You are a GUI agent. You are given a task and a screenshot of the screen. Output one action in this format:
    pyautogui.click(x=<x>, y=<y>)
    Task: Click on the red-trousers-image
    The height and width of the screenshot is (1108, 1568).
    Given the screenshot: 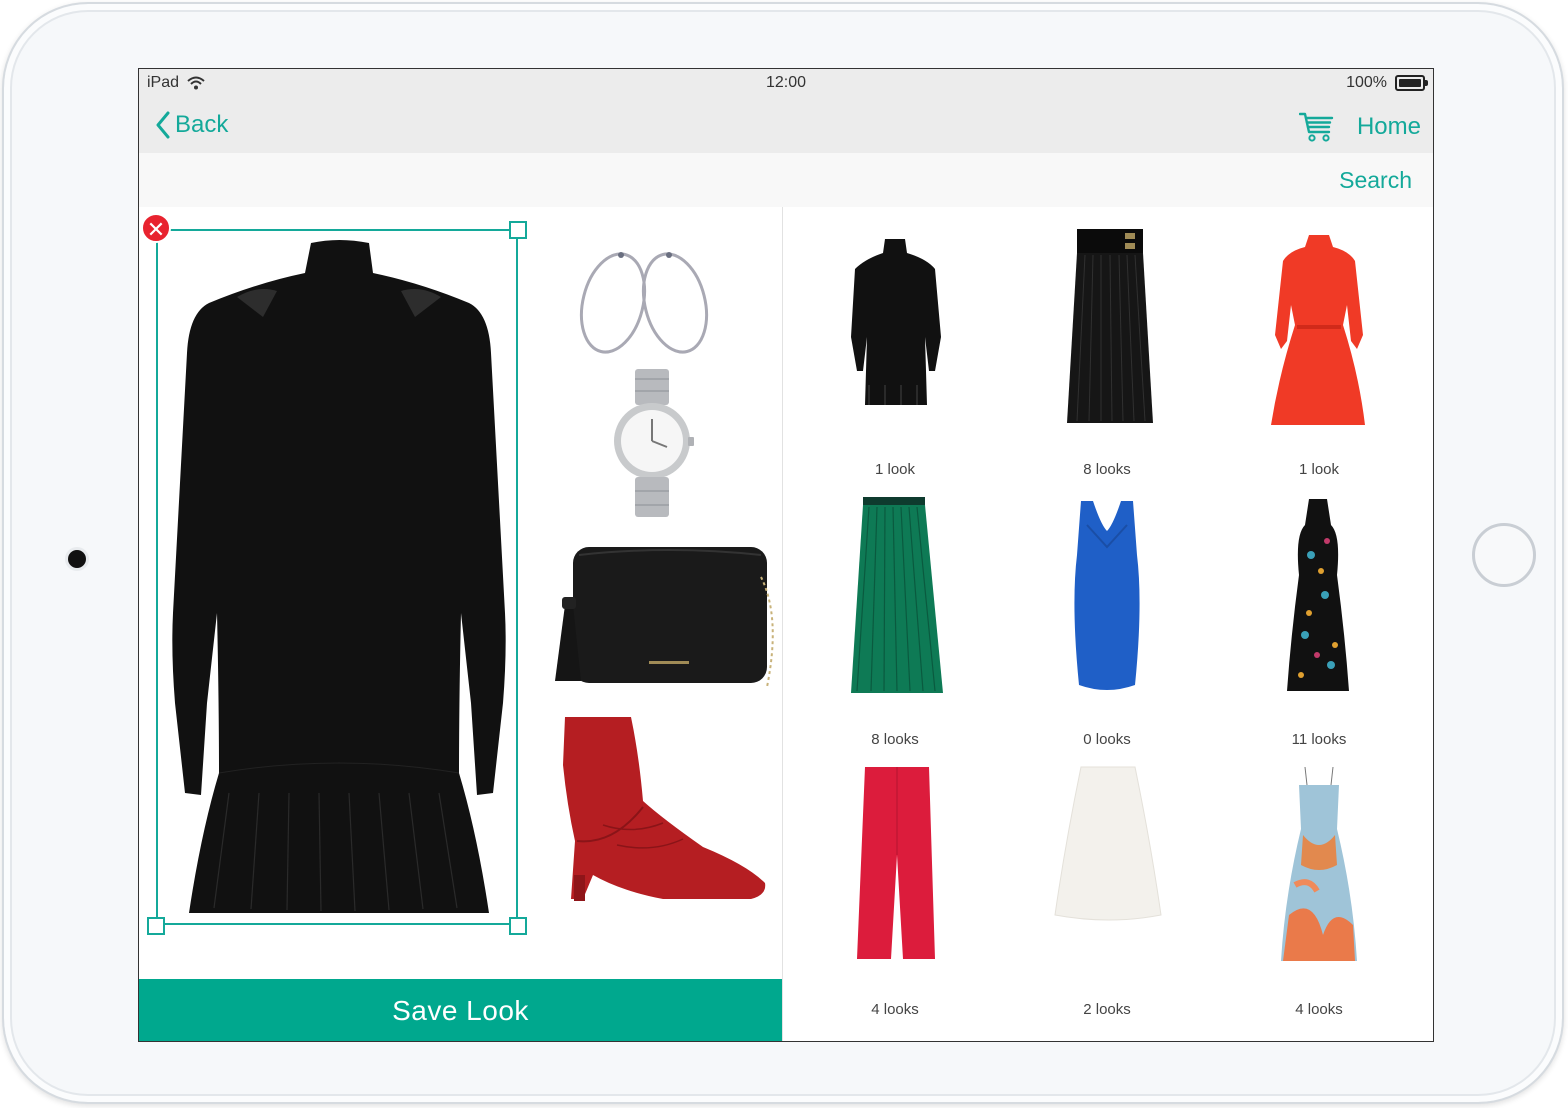 What is the action you would take?
    pyautogui.click(x=896, y=863)
    